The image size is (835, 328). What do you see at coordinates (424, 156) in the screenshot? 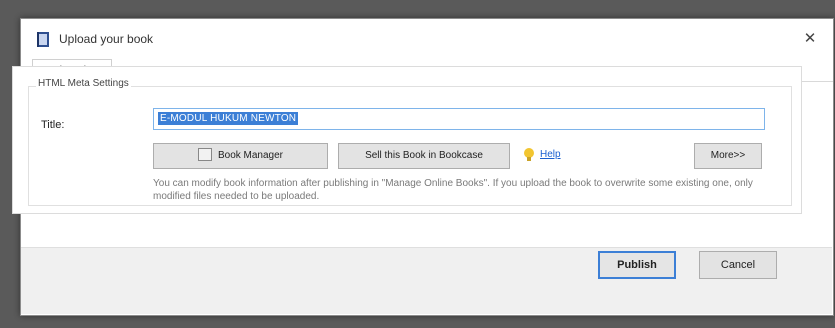
I see `sell-in-bookcase-button: Sell this Book in Bookcase` at bounding box center [424, 156].